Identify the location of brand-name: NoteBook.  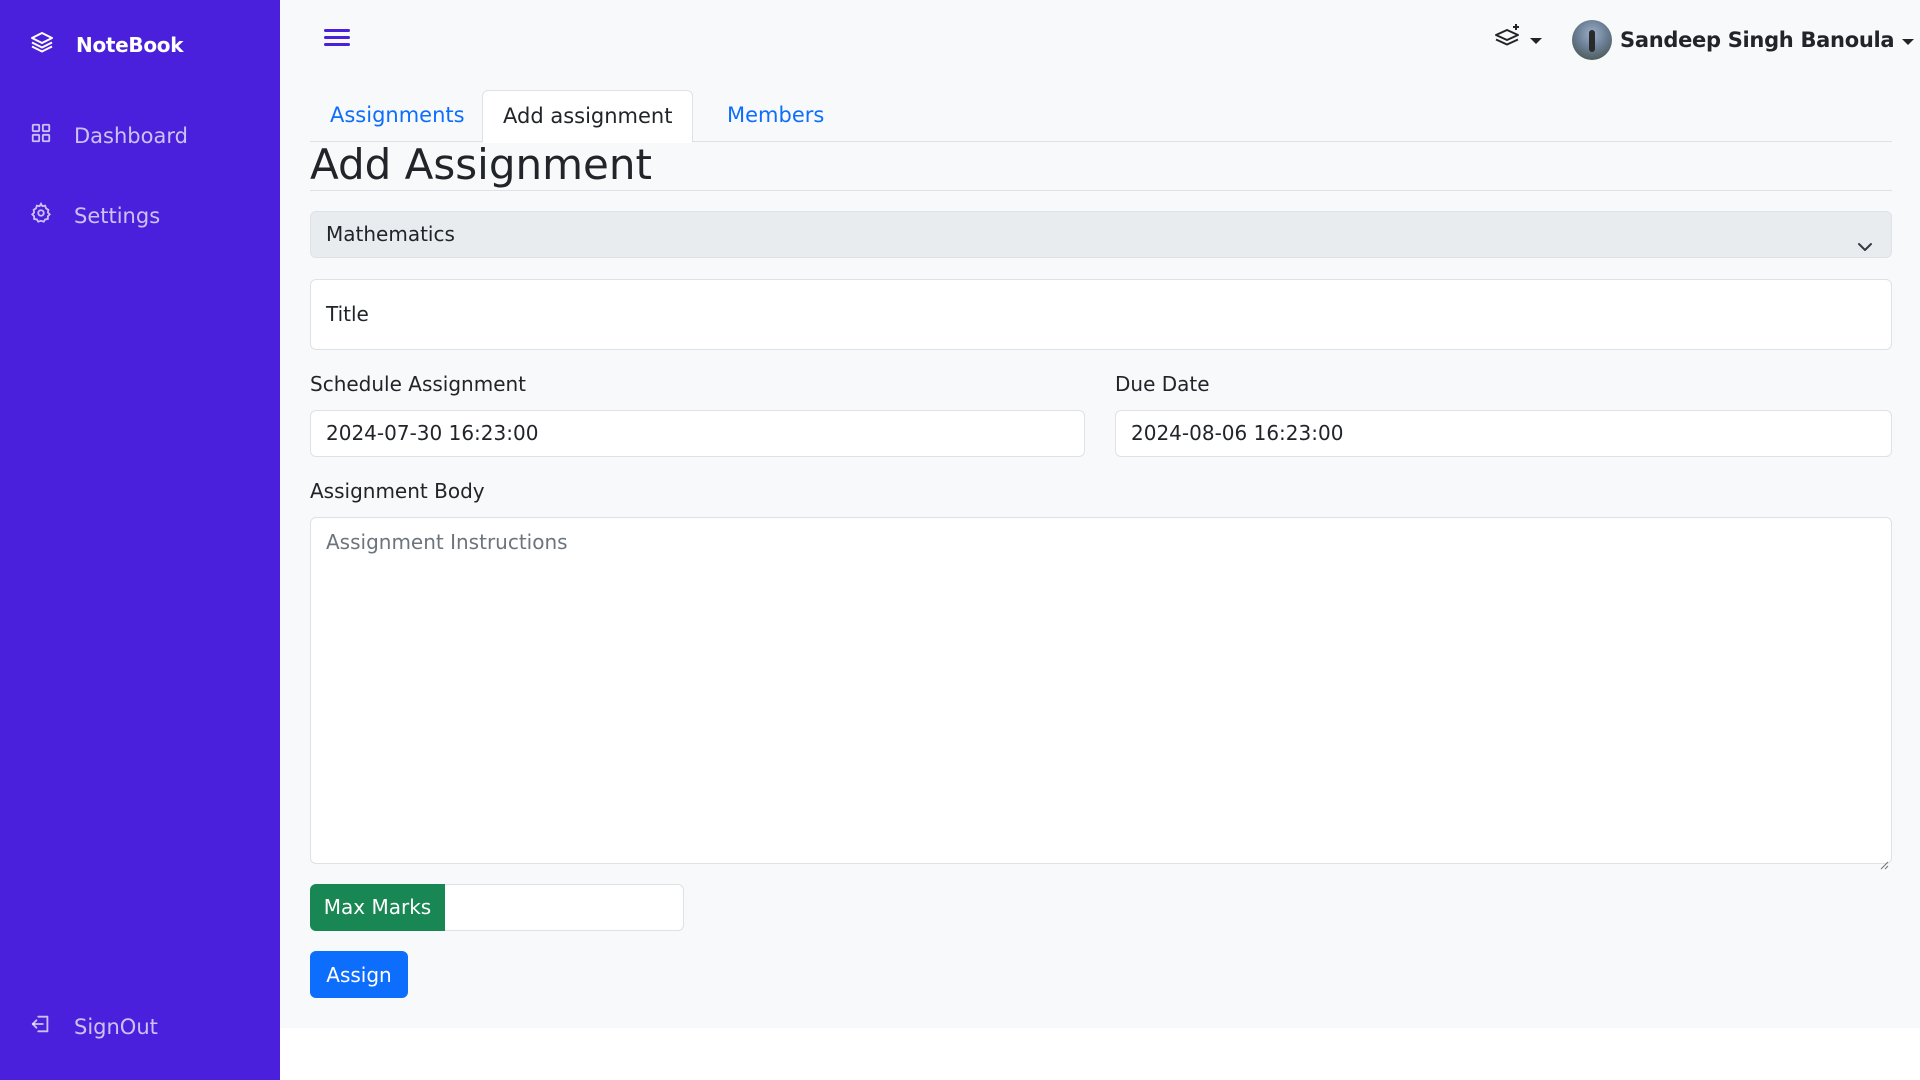
(130, 44).